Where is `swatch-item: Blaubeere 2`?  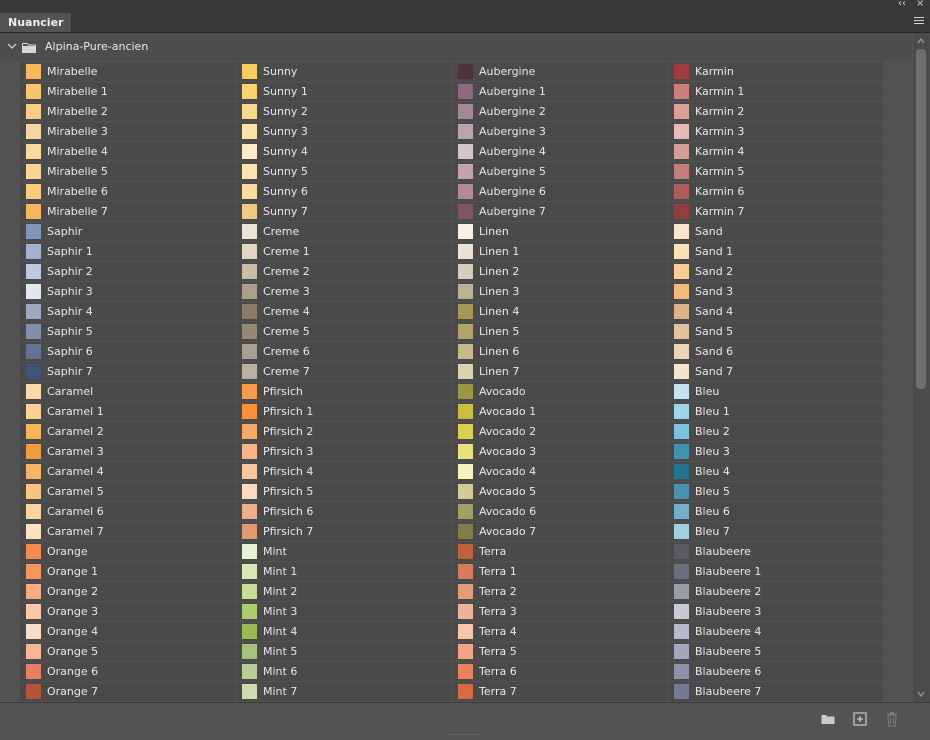 swatch-item: Blaubeere 2 is located at coordinates (775, 591).